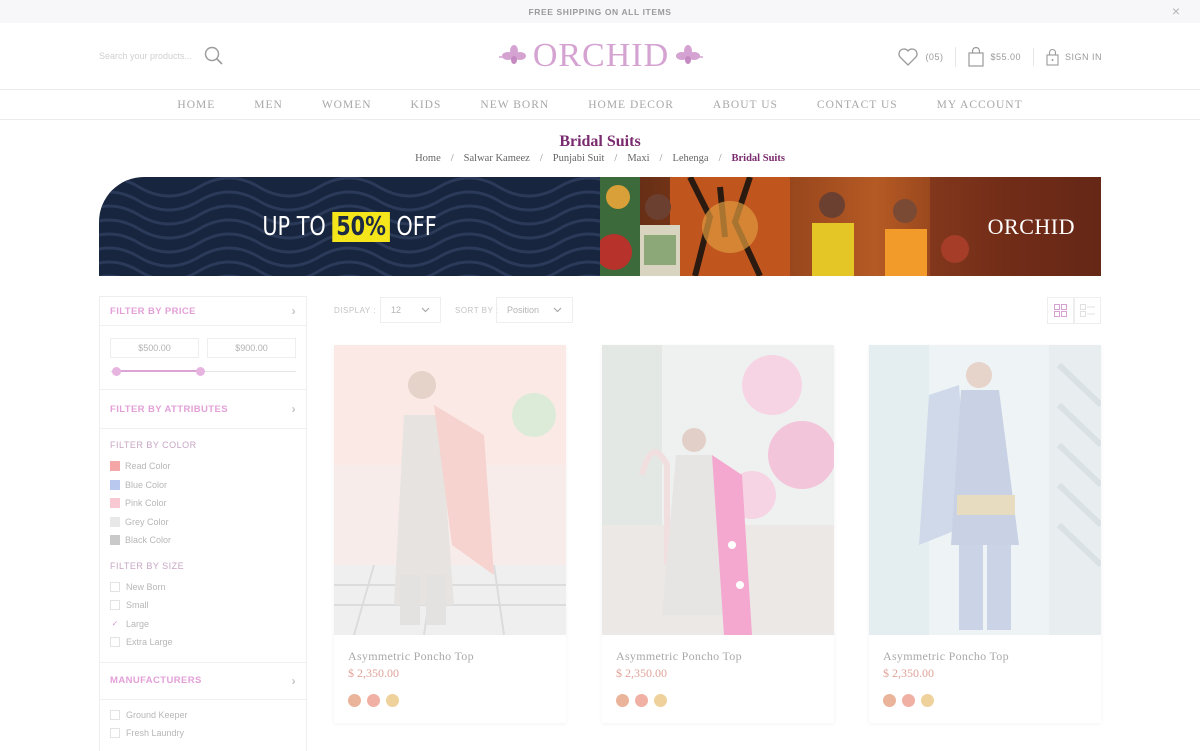  I want to click on promo-banner: UP TO 50% OFF ORCHID, so click(600, 226).